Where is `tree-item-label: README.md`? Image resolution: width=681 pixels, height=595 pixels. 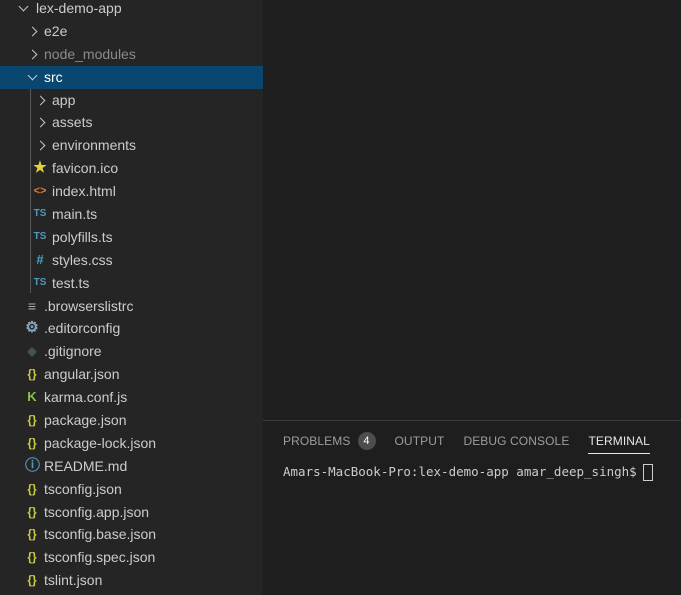
tree-item-label: README.md is located at coordinates (86, 465).